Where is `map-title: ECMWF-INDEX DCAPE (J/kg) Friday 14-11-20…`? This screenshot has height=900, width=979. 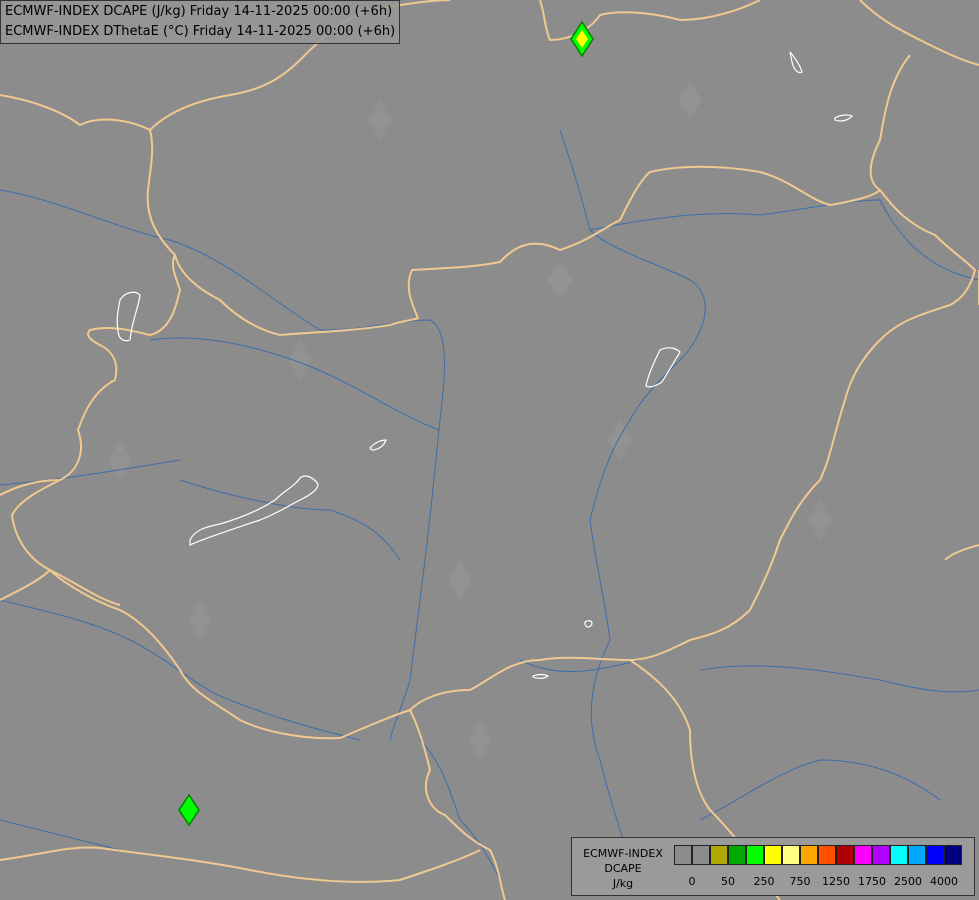 map-title: ECMWF-INDEX DCAPE (J/kg) Friday 14-11-20… is located at coordinates (200, 22).